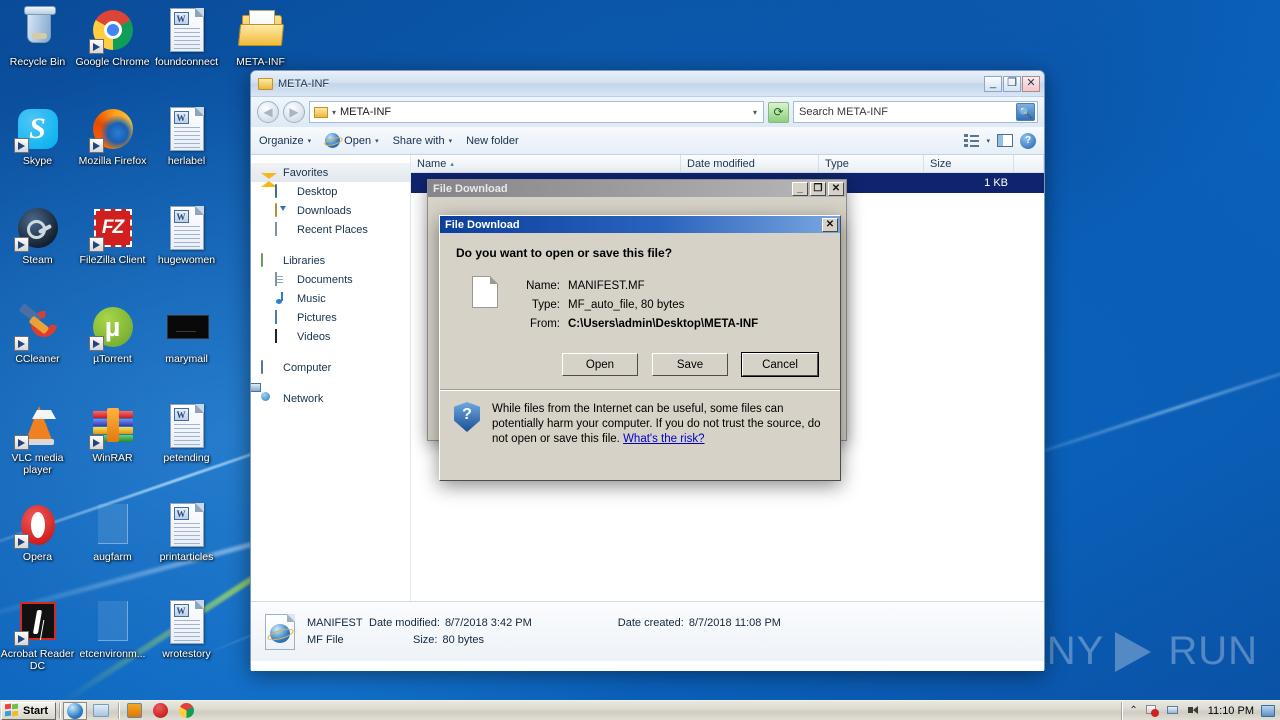 Image resolution: width=1280 pixels, height=720 pixels. What do you see at coordinates (314, 336) in the screenshot?
I see `sidebar-item-label: Videos` at bounding box center [314, 336].